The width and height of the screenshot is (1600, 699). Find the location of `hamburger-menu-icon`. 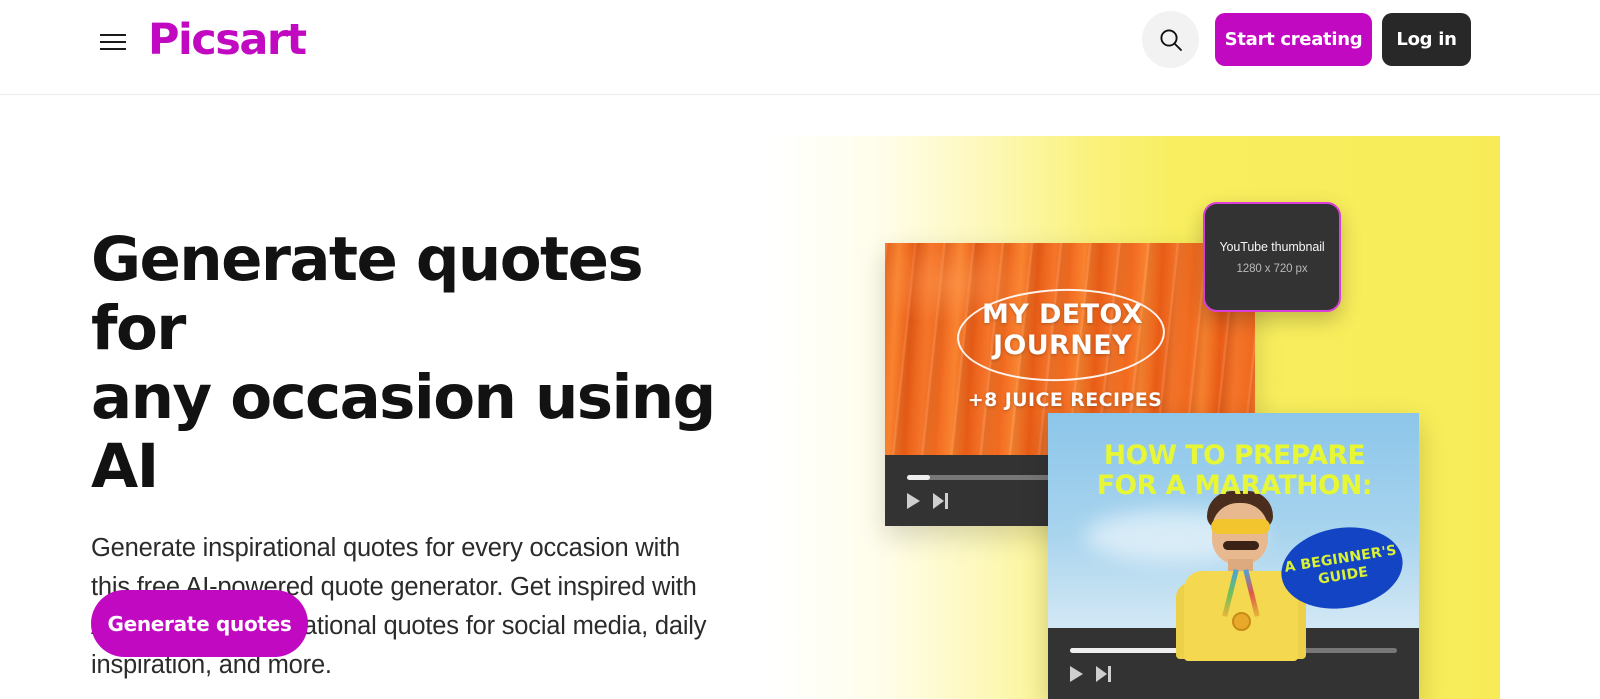

hamburger-menu-icon is located at coordinates (114, 42).